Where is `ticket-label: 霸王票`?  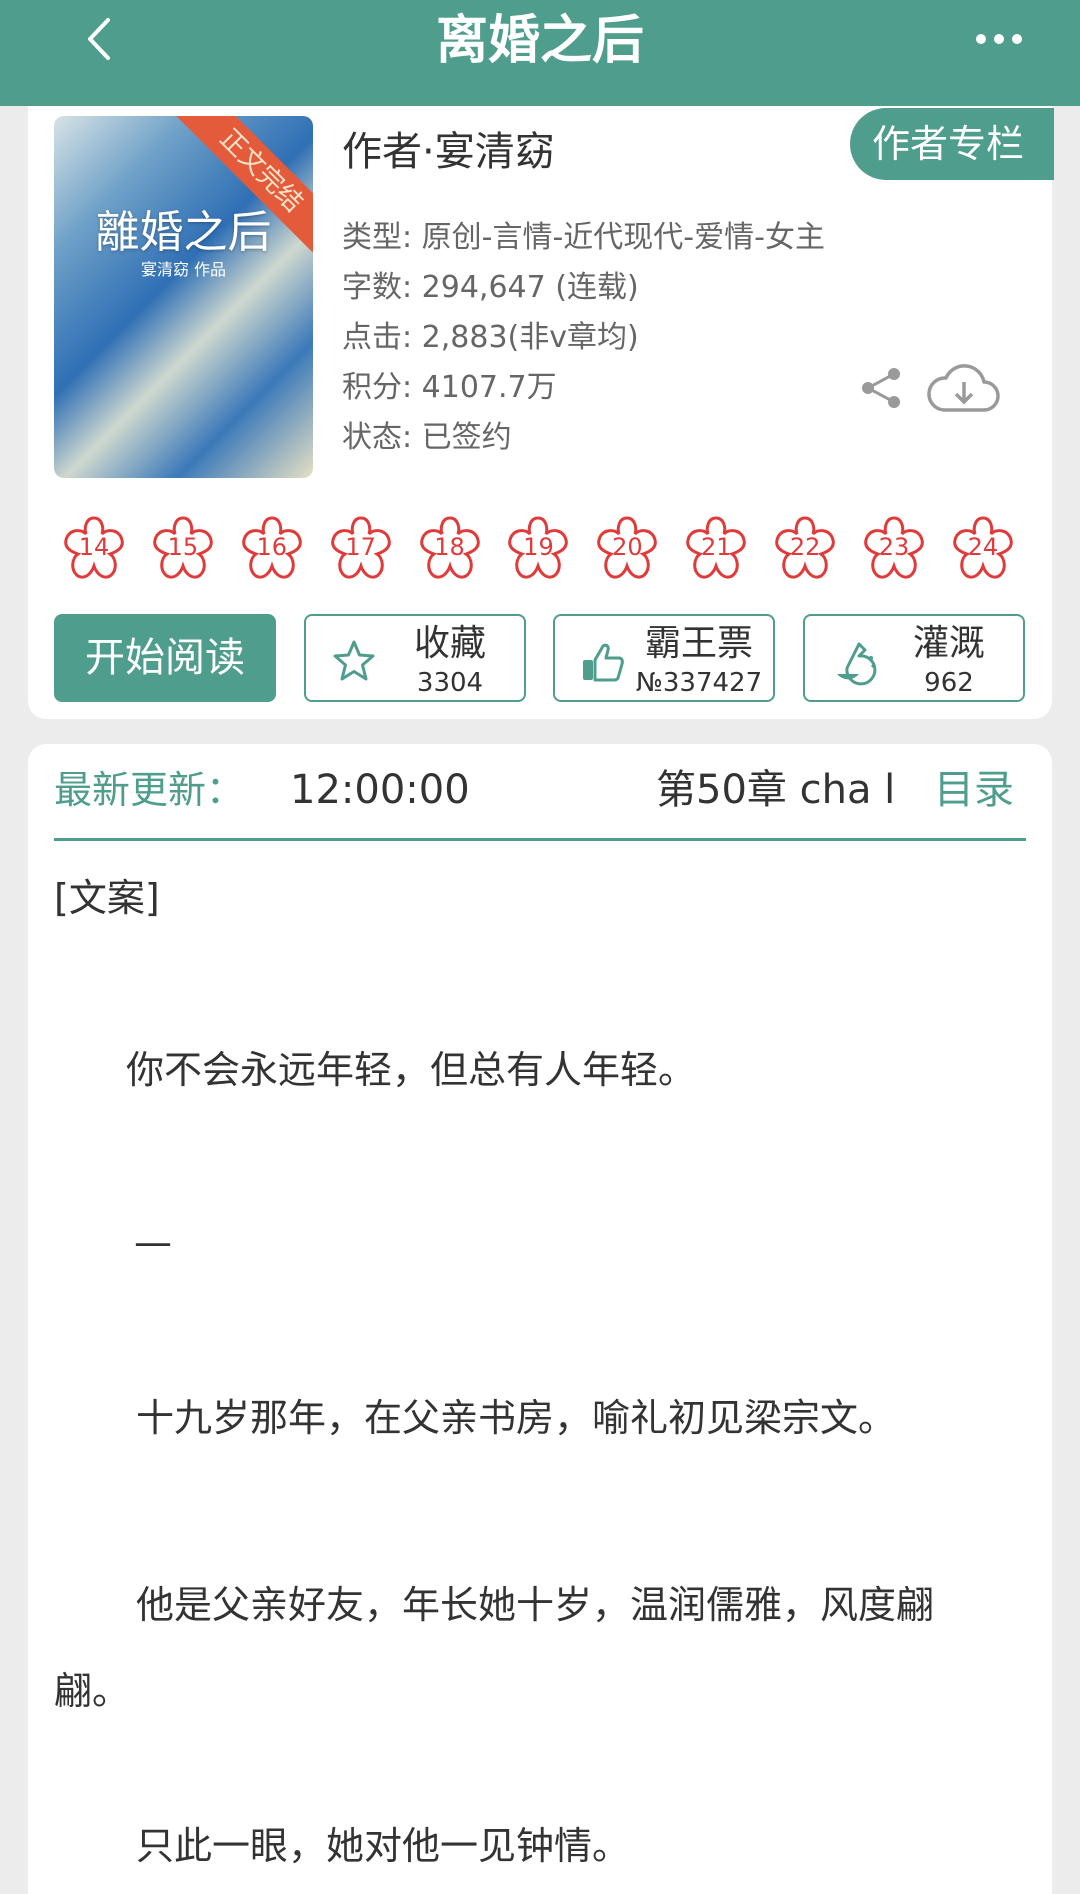
ticket-label: 霸王票 is located at coordinates (698, 643).